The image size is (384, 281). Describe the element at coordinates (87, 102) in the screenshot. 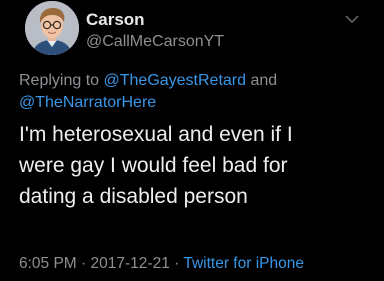

I see `mention-link: @TheNarratorHere` at that location.